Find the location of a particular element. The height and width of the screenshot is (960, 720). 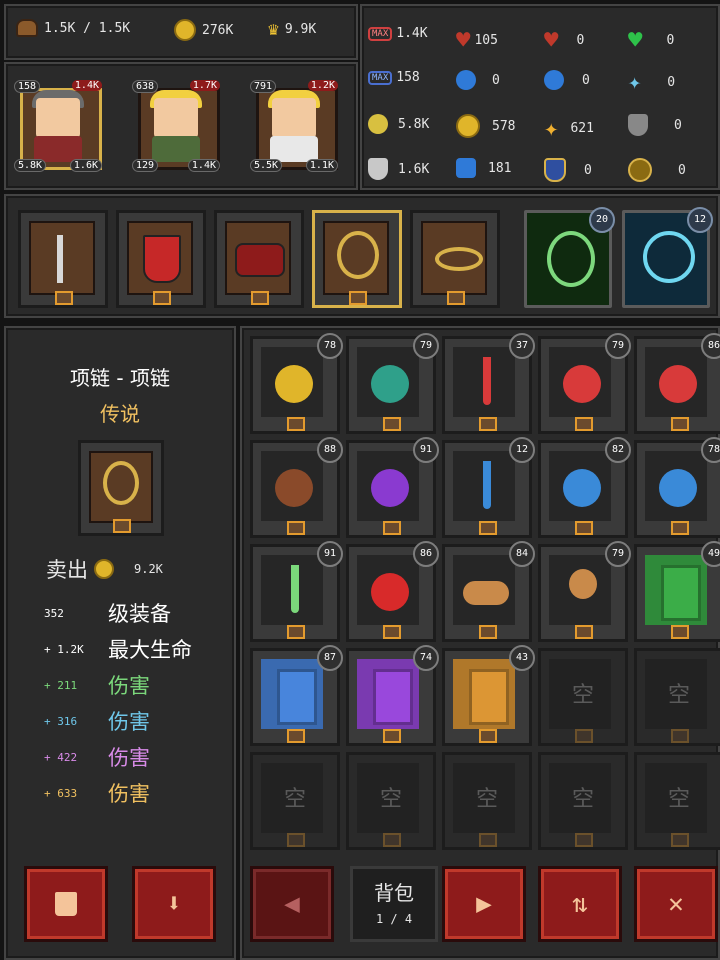

gold-star-icon: ✦ is located at coordinates (551, 128).